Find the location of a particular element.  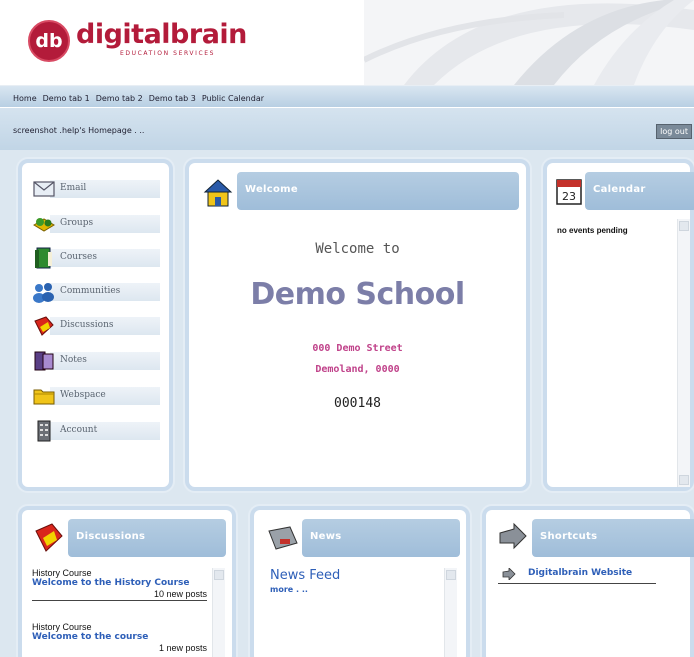

discussions-panel-title-bar: Discussions is located at coordinates (147, 538).